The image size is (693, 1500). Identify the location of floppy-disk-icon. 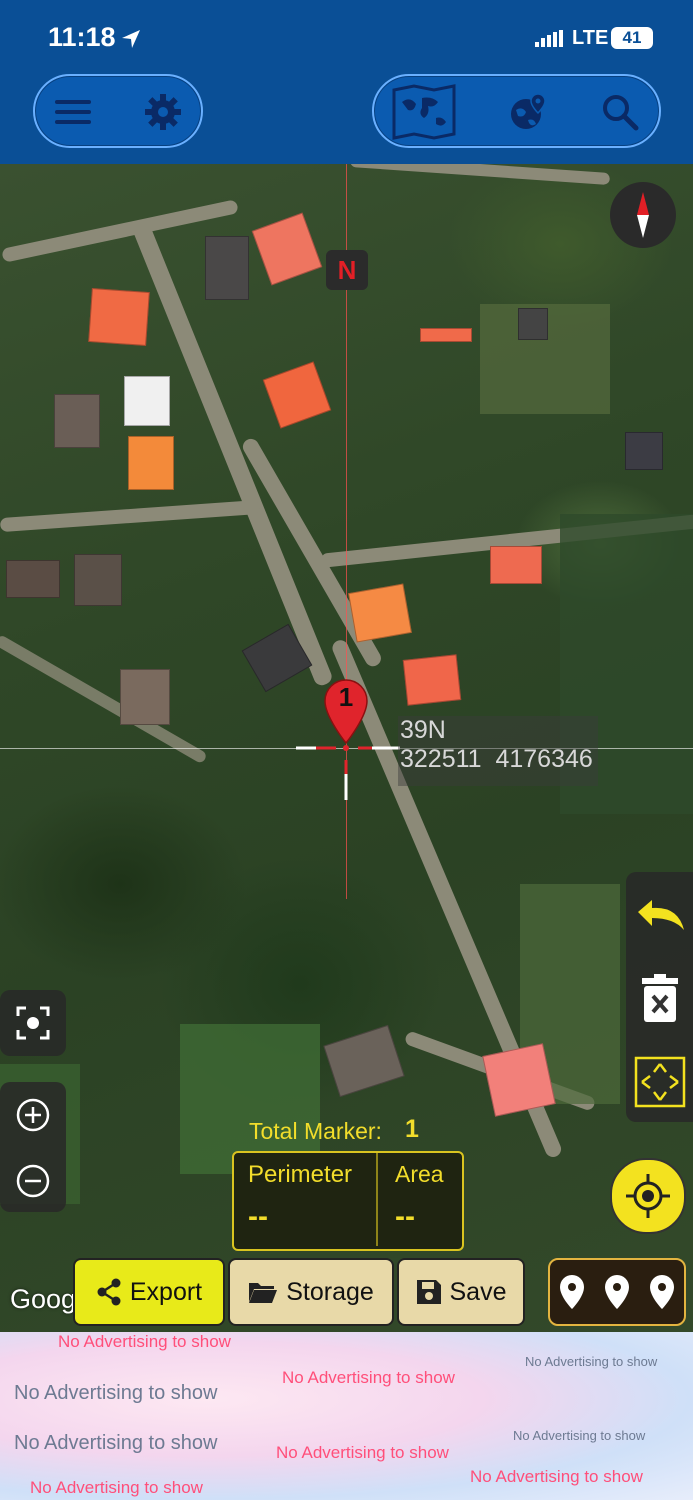
(428, 1292).